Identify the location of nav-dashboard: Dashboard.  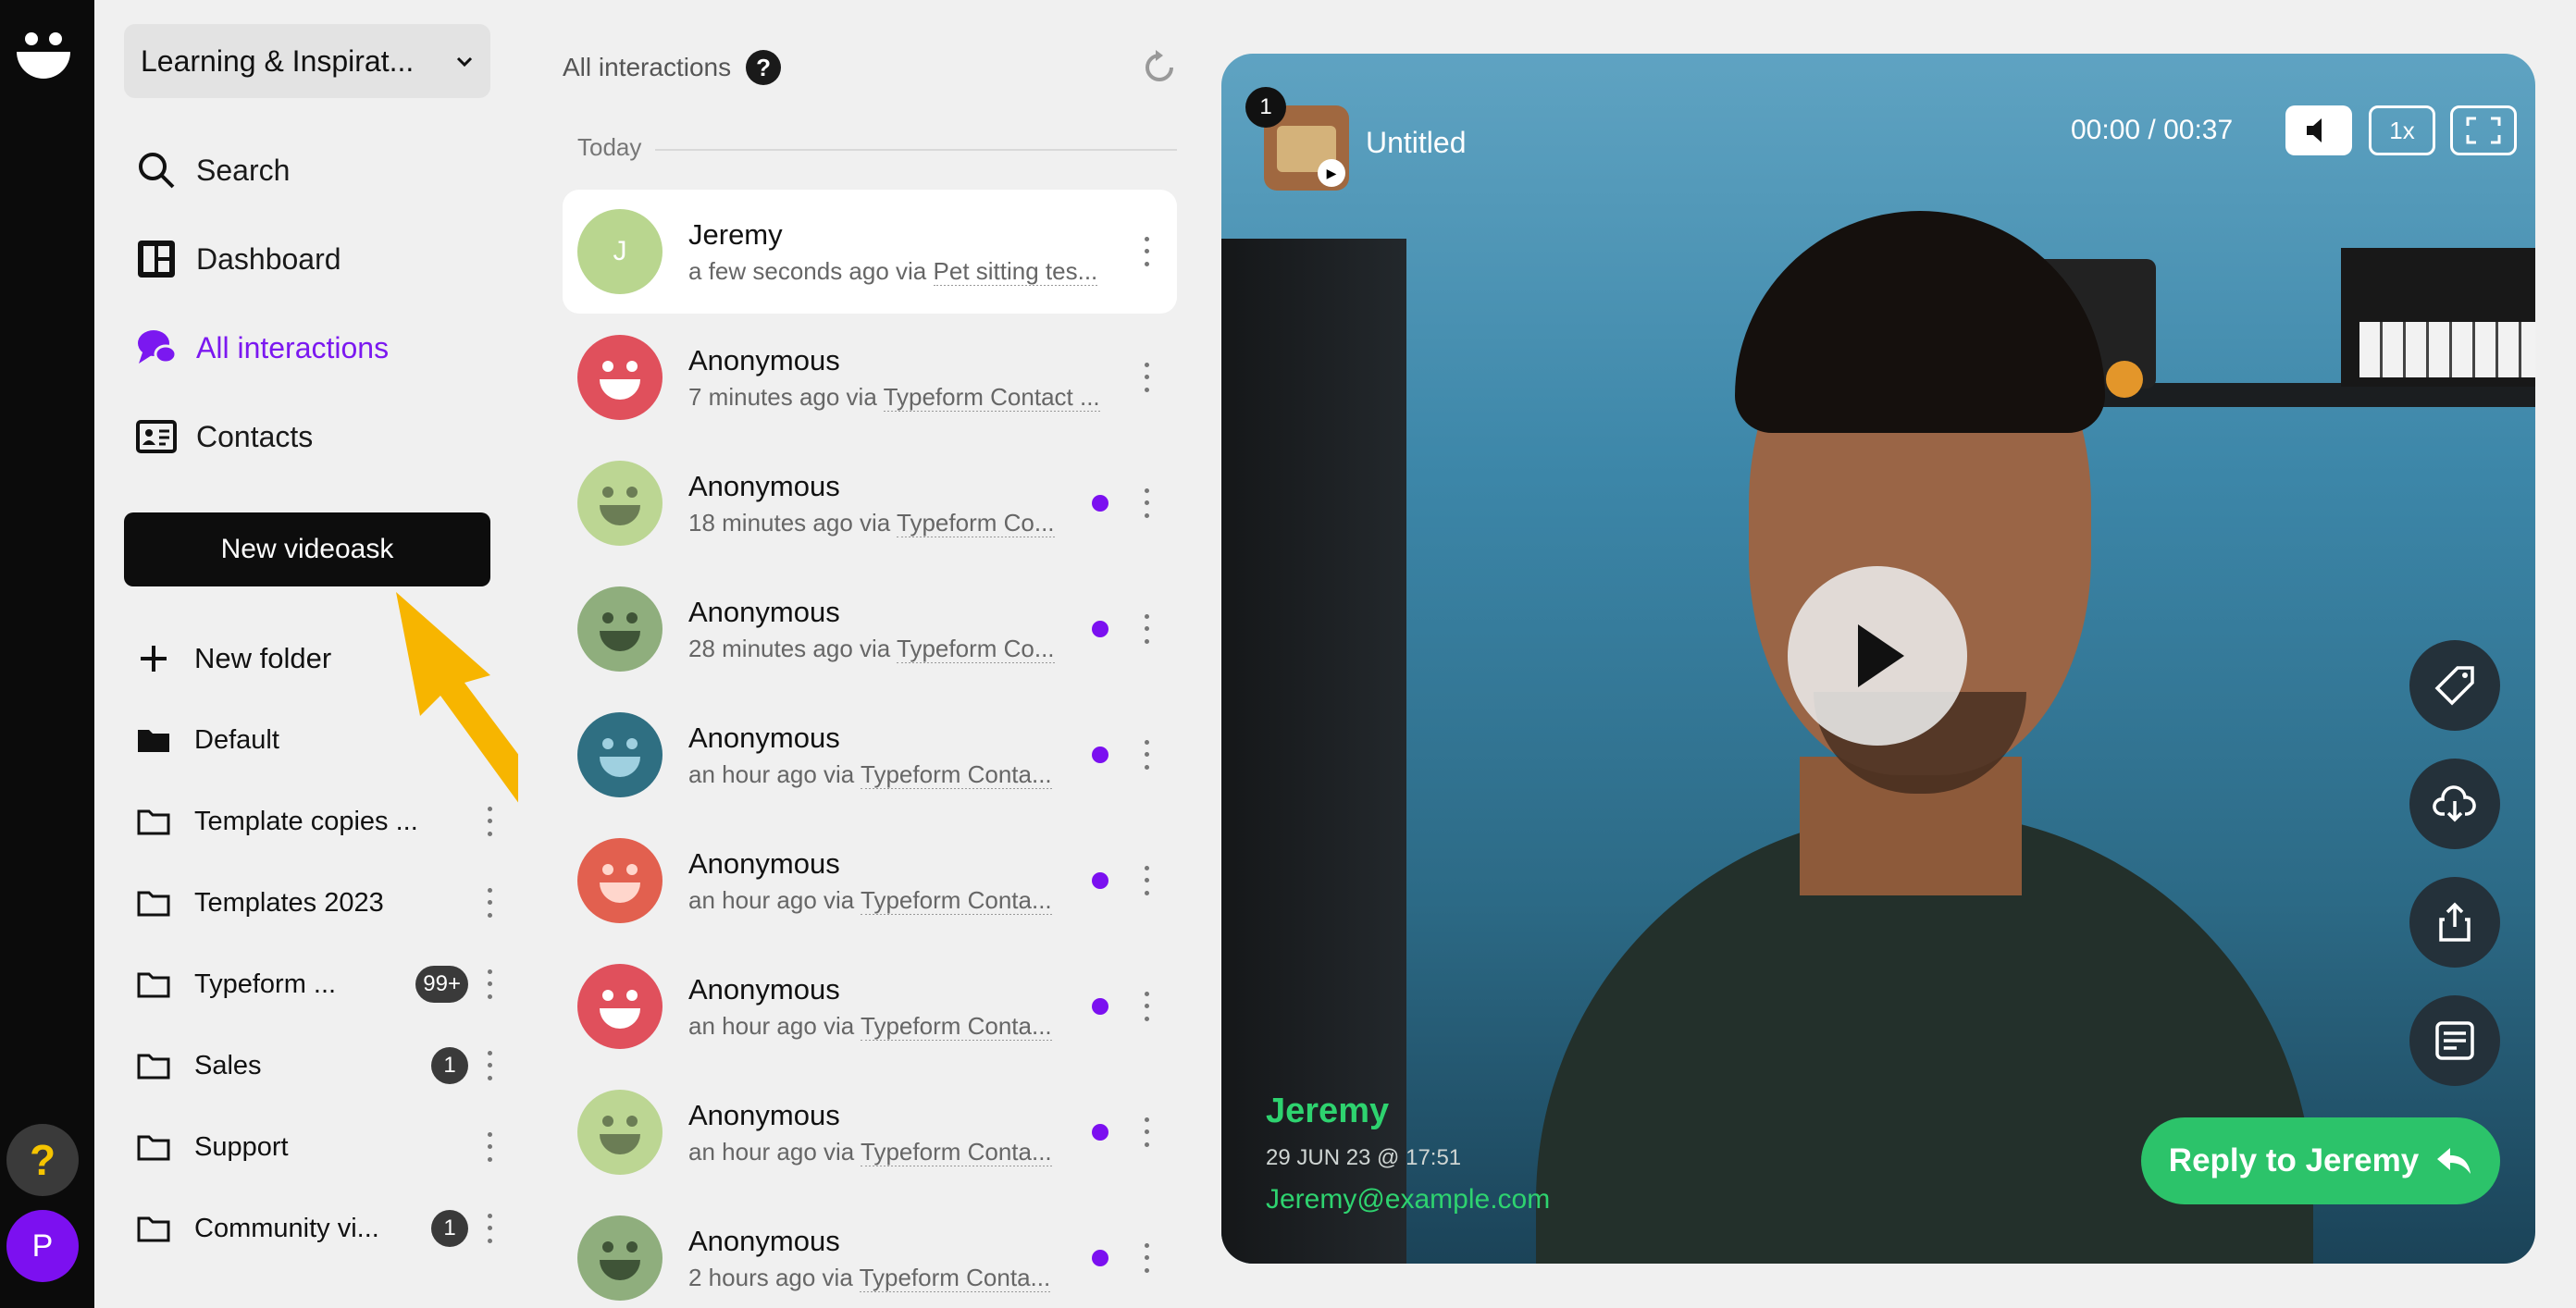
(238, 259).